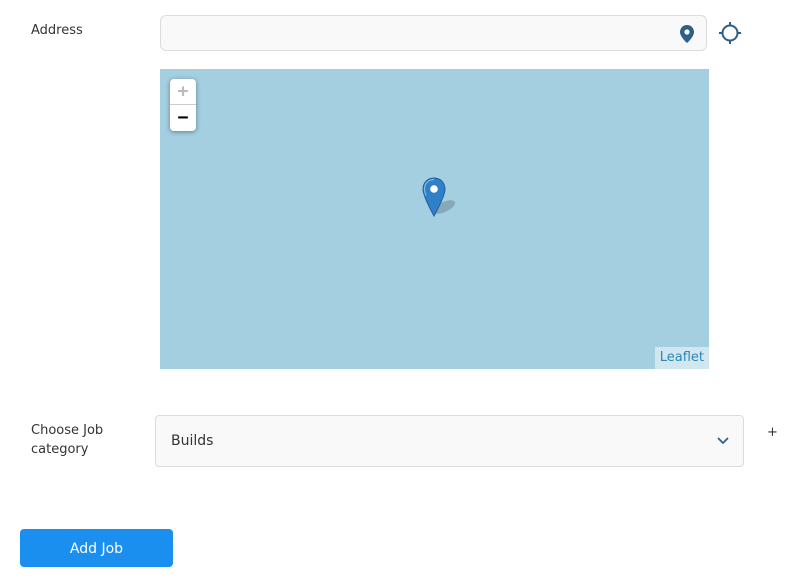  I want to click on category-label: Choose Job category, so click(67, 440).